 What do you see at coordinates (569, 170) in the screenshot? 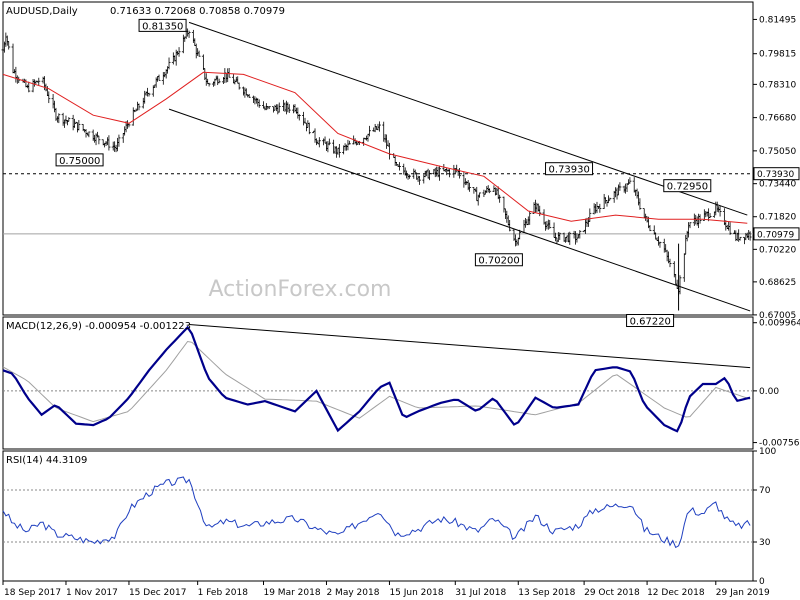
I see `price-level-label: 0.73930` at bounding box center [569, 170].